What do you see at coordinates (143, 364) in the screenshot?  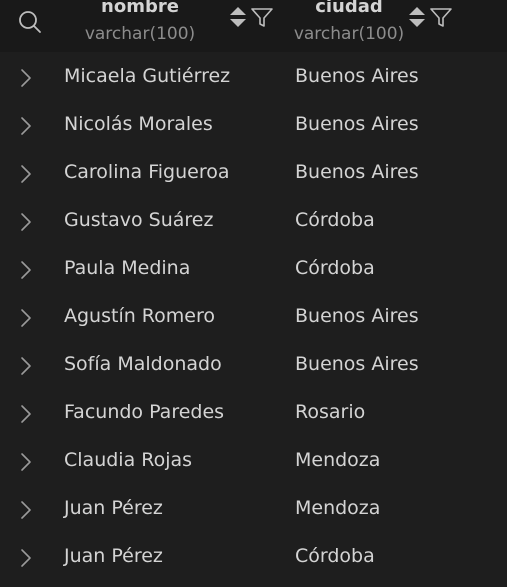 I see `cell-nombre: Sofía Maldonado` at bounding box center [143, 364].